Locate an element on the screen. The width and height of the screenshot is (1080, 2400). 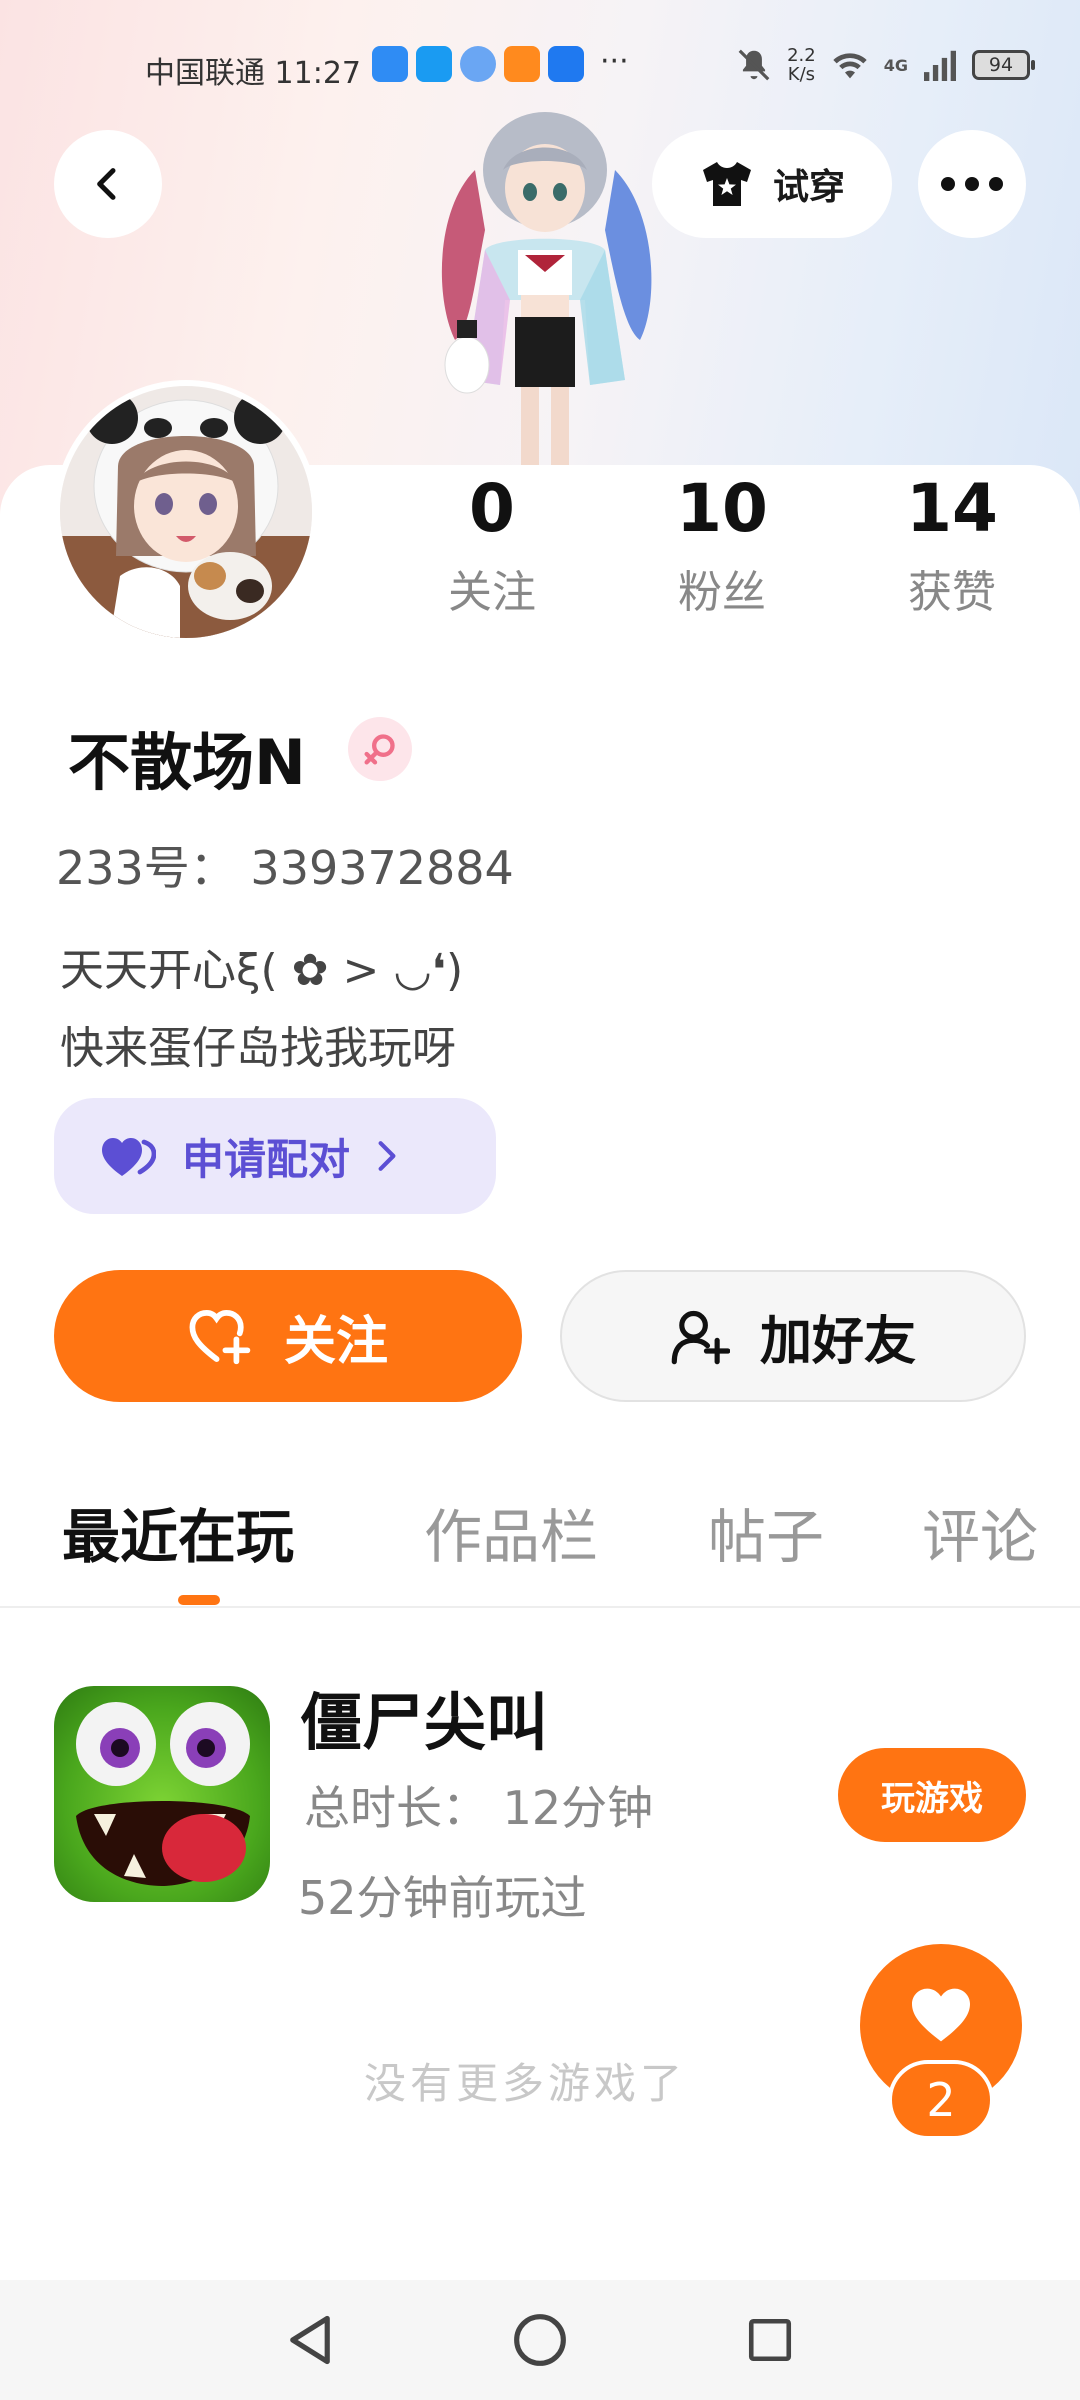
status-right: 2.2 K/s 4G 94 is located at coordinates (885, 65).